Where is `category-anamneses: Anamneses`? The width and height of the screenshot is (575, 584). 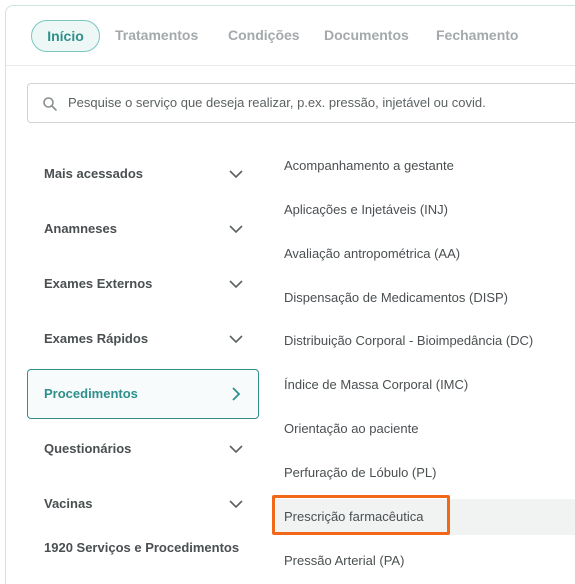 category-anamneses: Anamneses is located at coordinates (143, 229).